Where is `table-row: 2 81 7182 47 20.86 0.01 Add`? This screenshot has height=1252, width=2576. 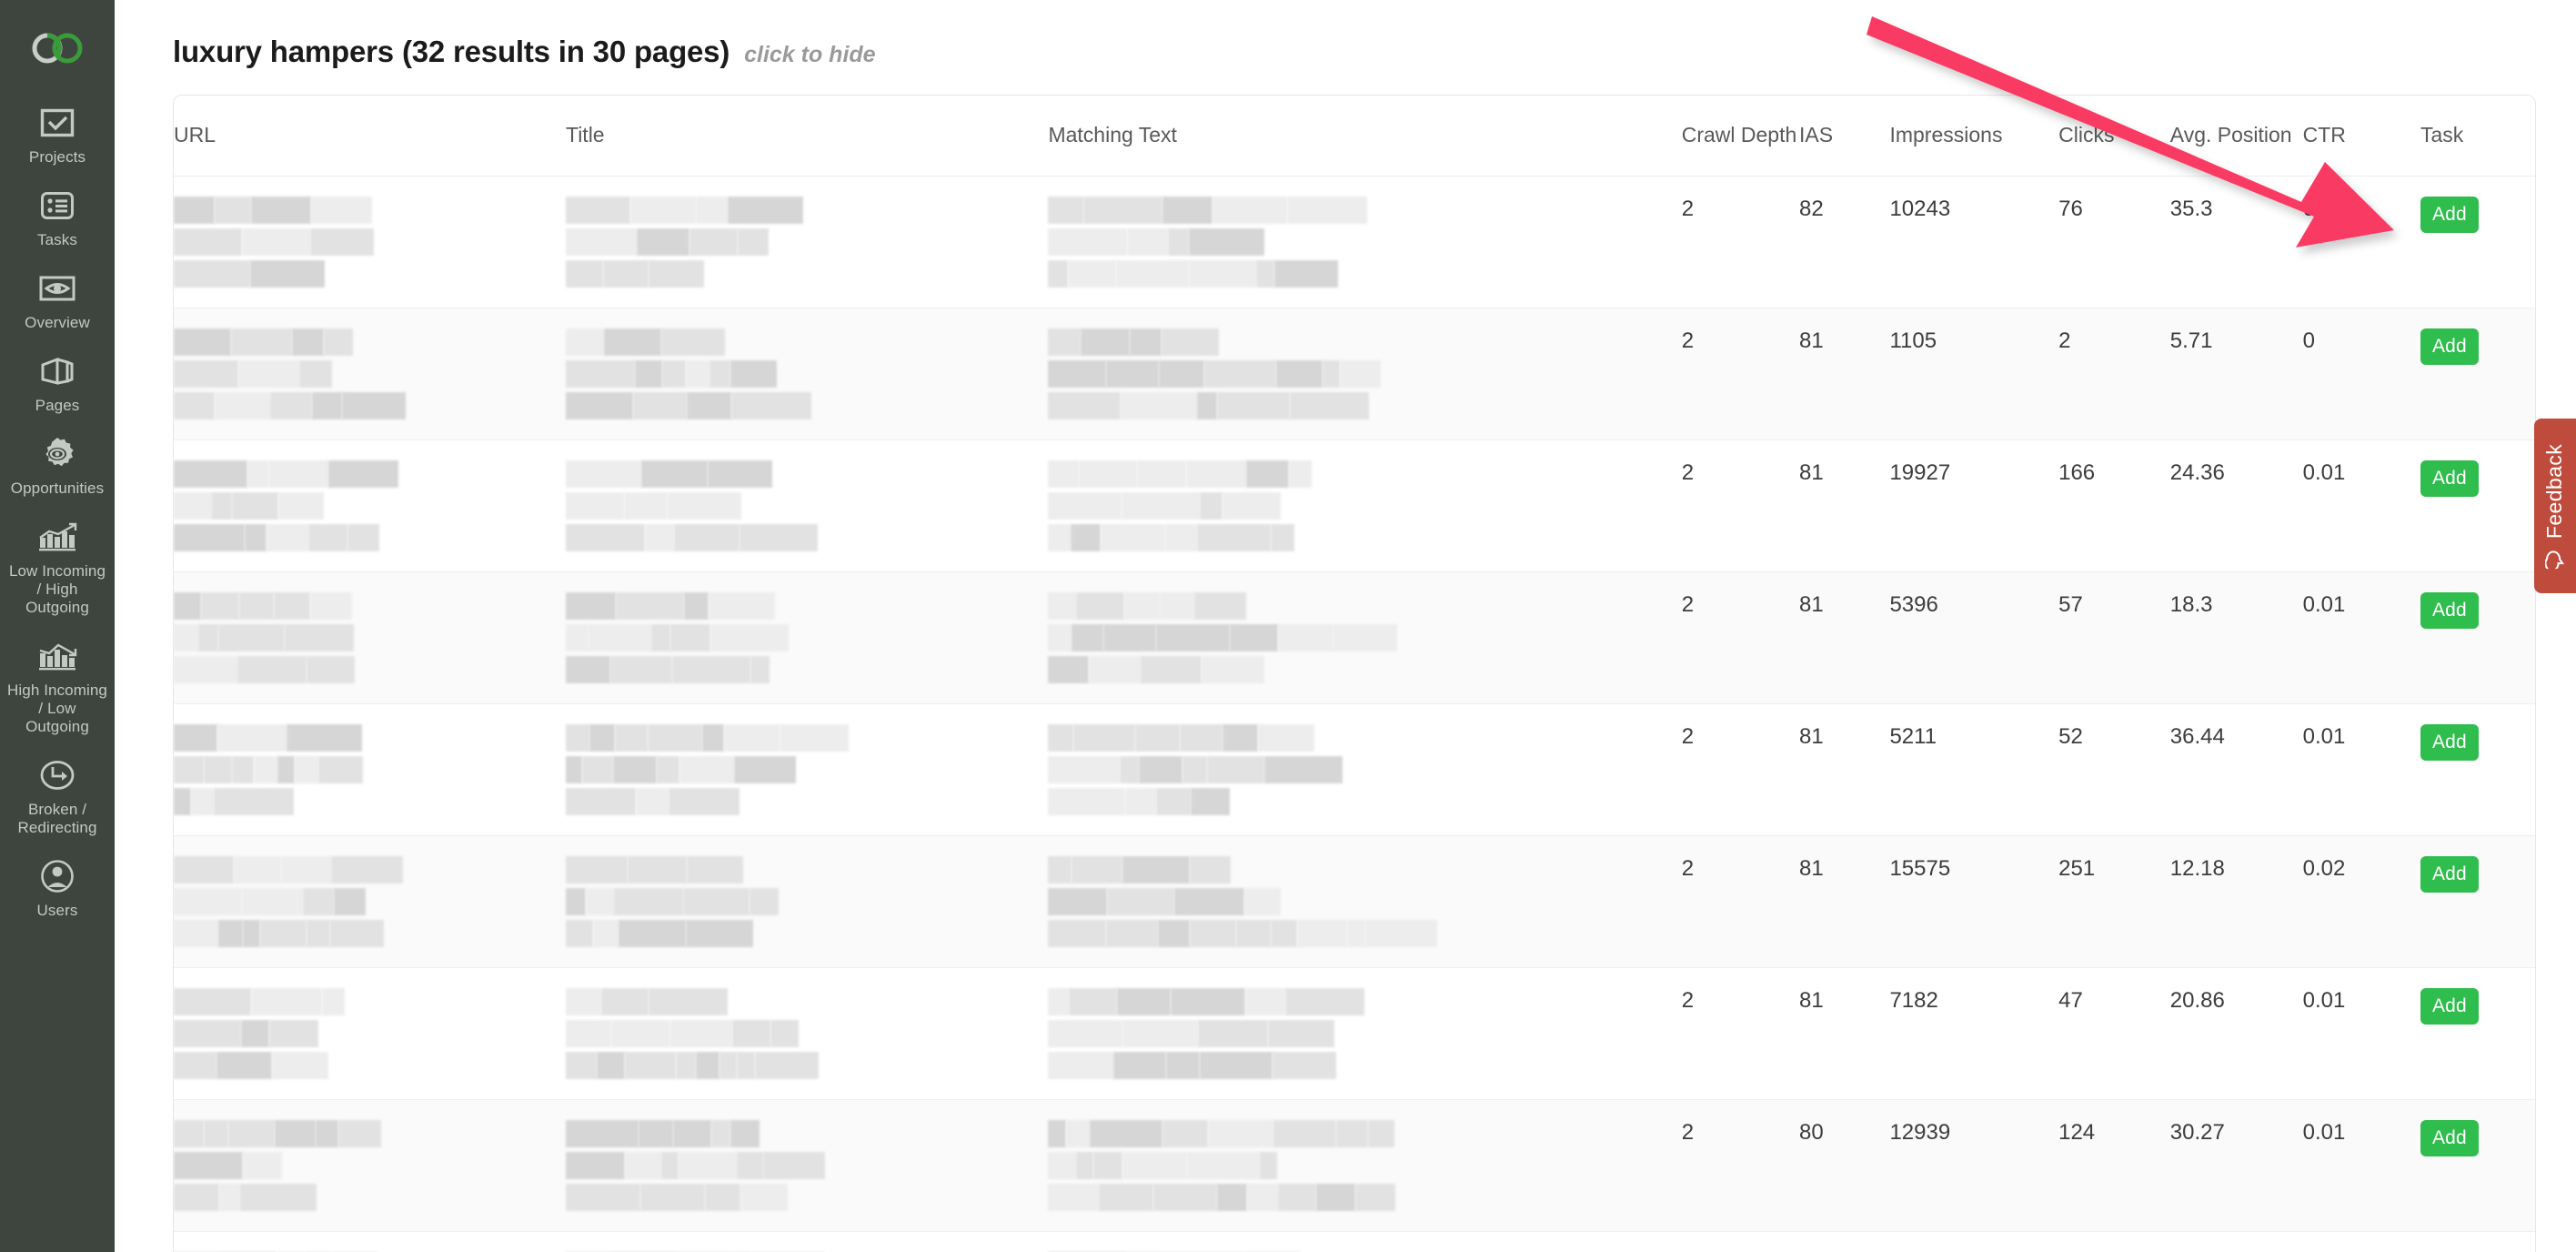 table-row: 2 81 7182 47 20.86 0.01 Add is located at coordinates (1354, 1033).